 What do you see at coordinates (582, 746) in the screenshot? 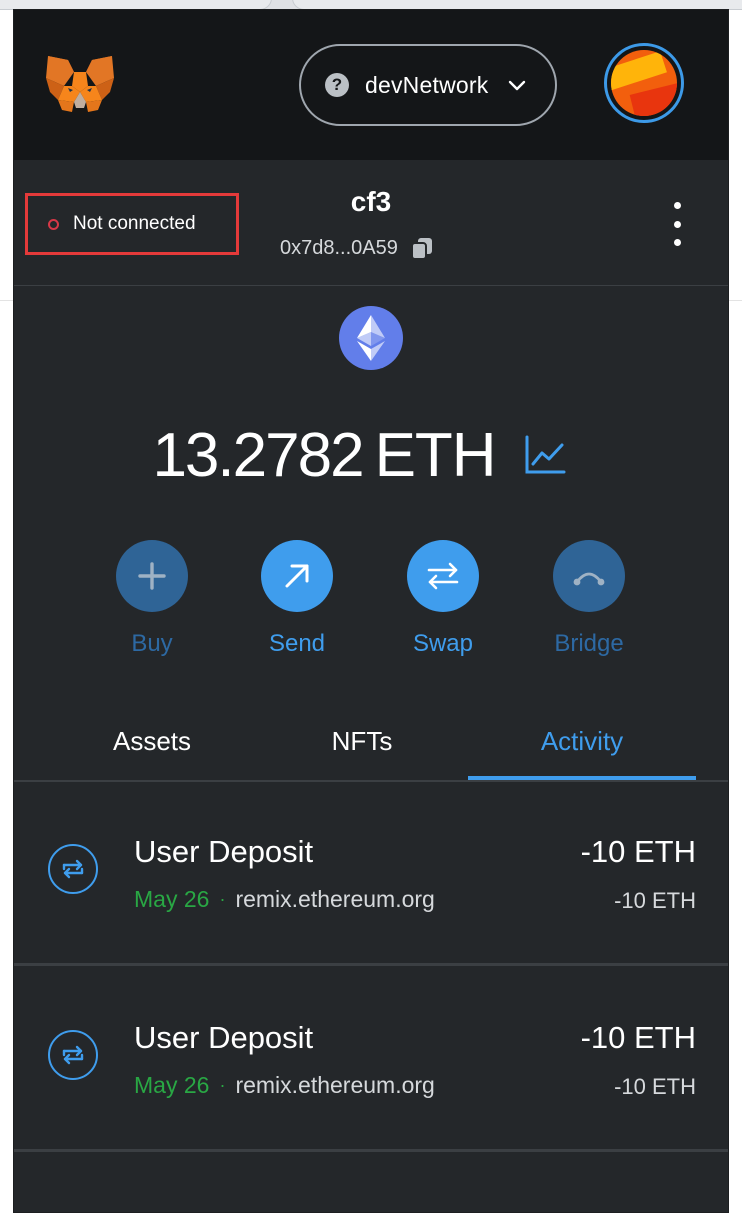
I see `tab-activity: Activity` at bounding box center [582, 746].